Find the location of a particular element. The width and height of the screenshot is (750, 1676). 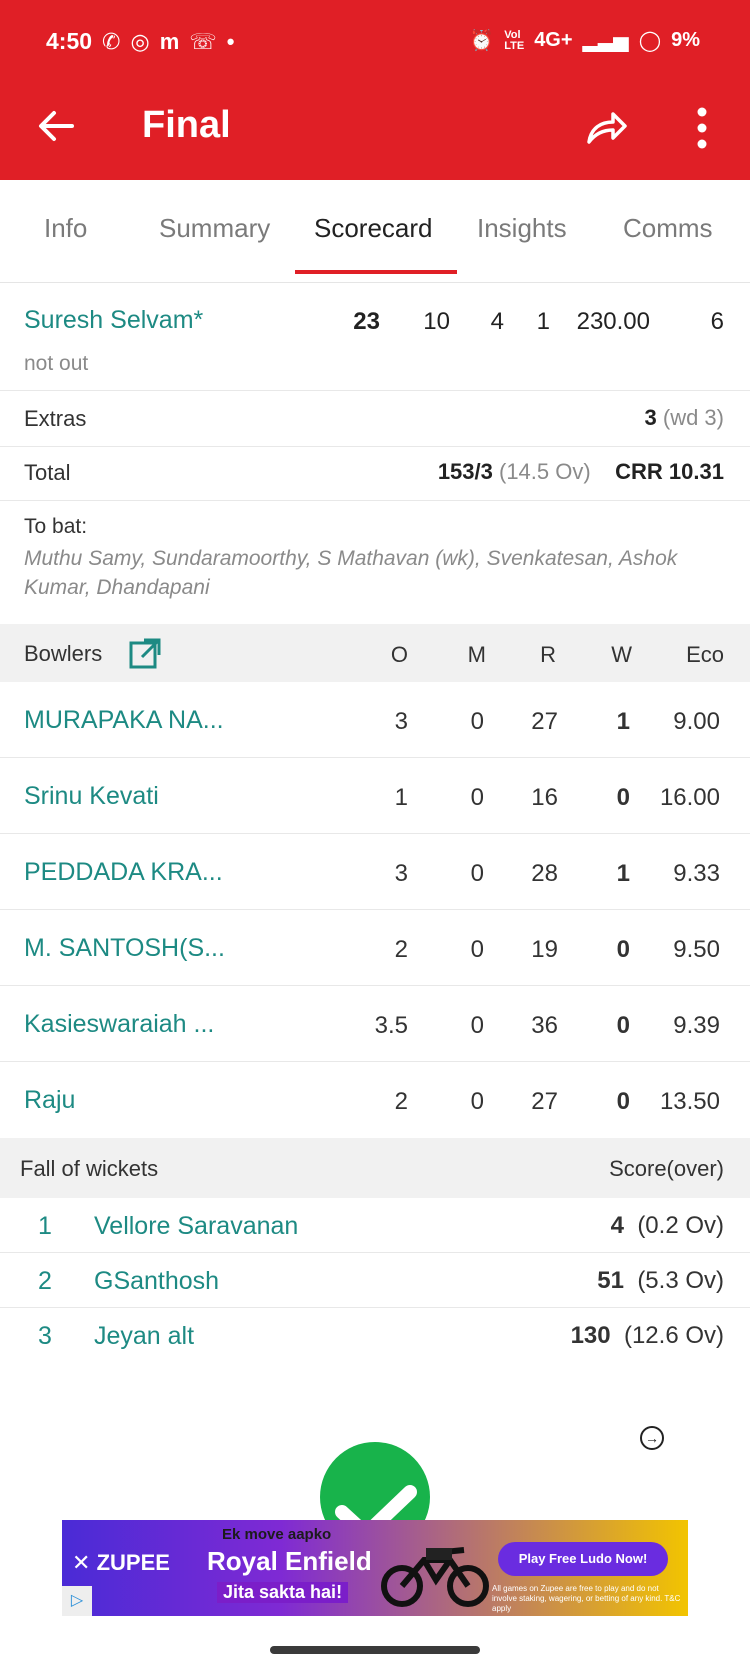

fow-over: (5.3 Ov) is located at coordinates (680, 1280).